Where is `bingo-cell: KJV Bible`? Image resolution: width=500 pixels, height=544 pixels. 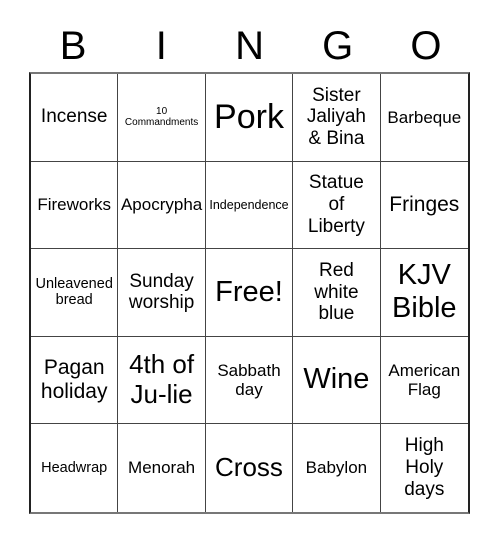 bingo-cell: KJV Bible is located at coordinates (424, 293).